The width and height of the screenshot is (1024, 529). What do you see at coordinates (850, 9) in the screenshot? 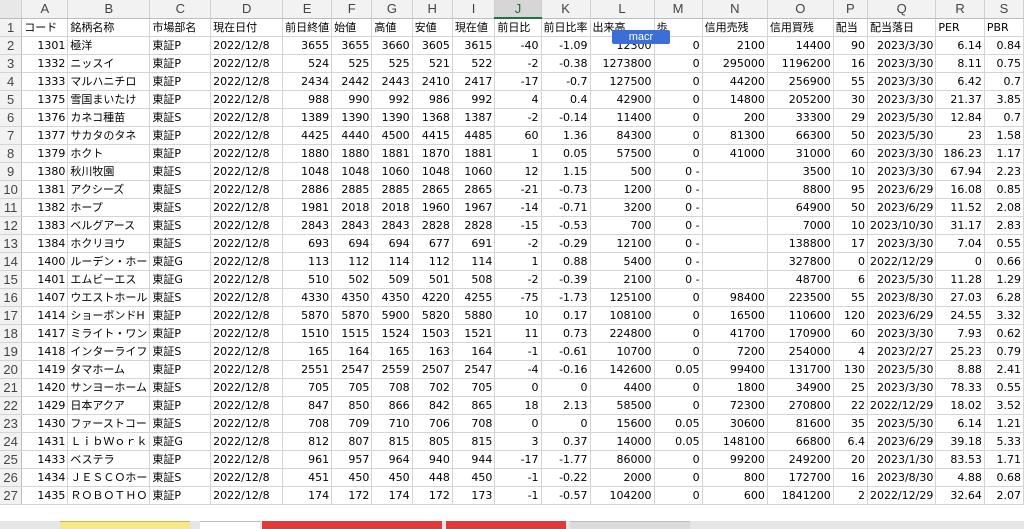
I see `column-header-p: P` at bounding box center [850, 9].